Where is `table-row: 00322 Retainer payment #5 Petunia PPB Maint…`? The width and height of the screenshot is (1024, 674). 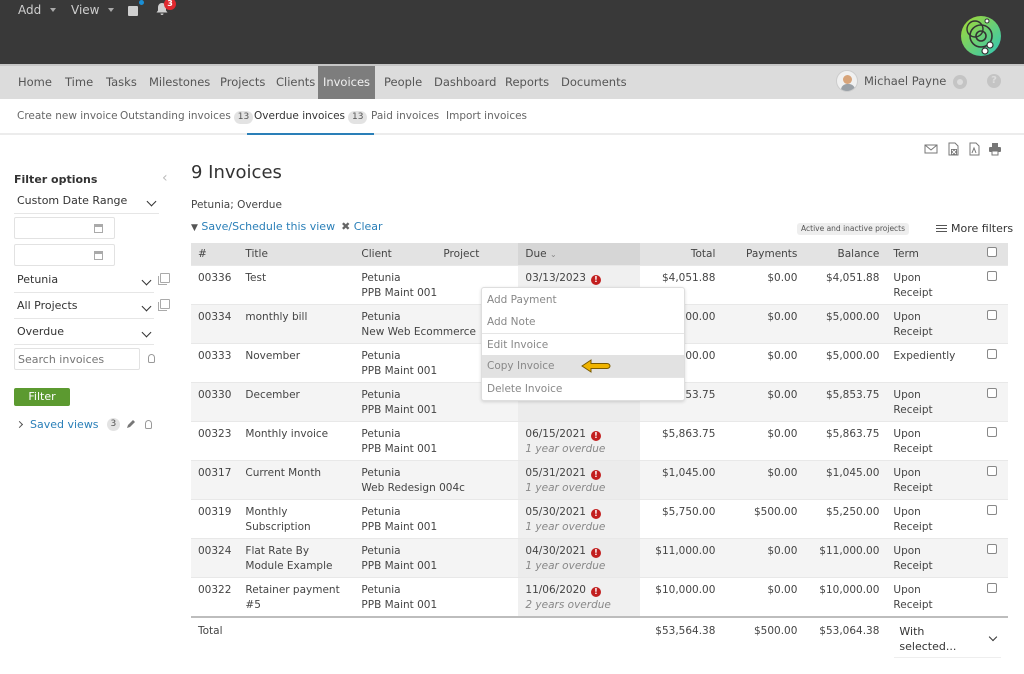
table-row: 00322 Retainer payment #5 Petunia PPB Maint… is located at coordinates (599, 596).